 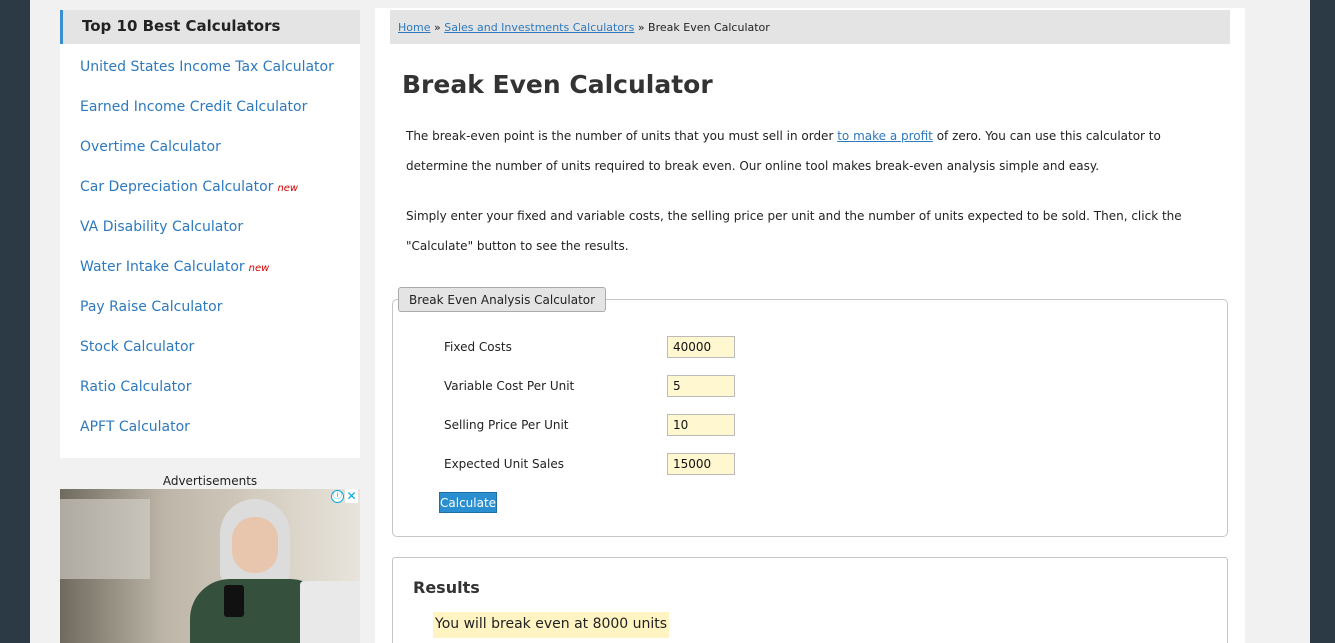 I want to click on make-a-profit-link: to make a profit, so click(x=885, y=136).